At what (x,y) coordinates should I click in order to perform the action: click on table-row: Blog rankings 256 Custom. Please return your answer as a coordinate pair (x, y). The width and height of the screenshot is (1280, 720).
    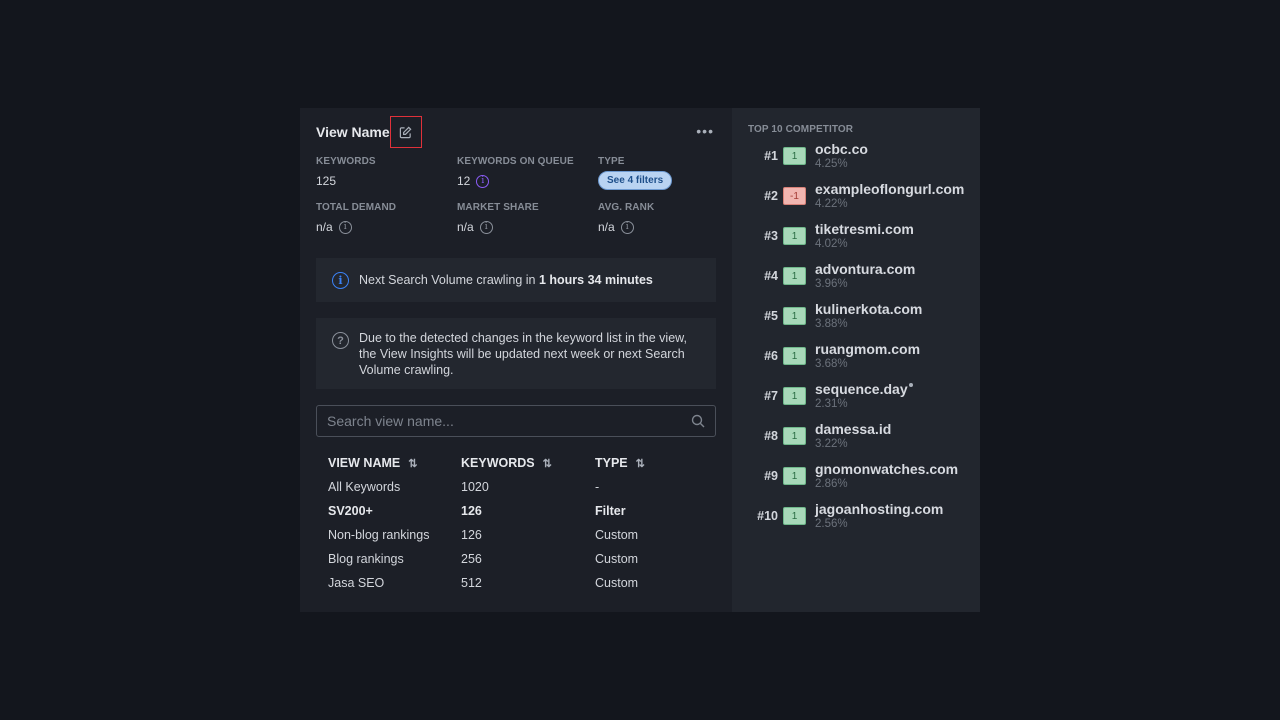
    Looking at the image, I should click on (521, 559).